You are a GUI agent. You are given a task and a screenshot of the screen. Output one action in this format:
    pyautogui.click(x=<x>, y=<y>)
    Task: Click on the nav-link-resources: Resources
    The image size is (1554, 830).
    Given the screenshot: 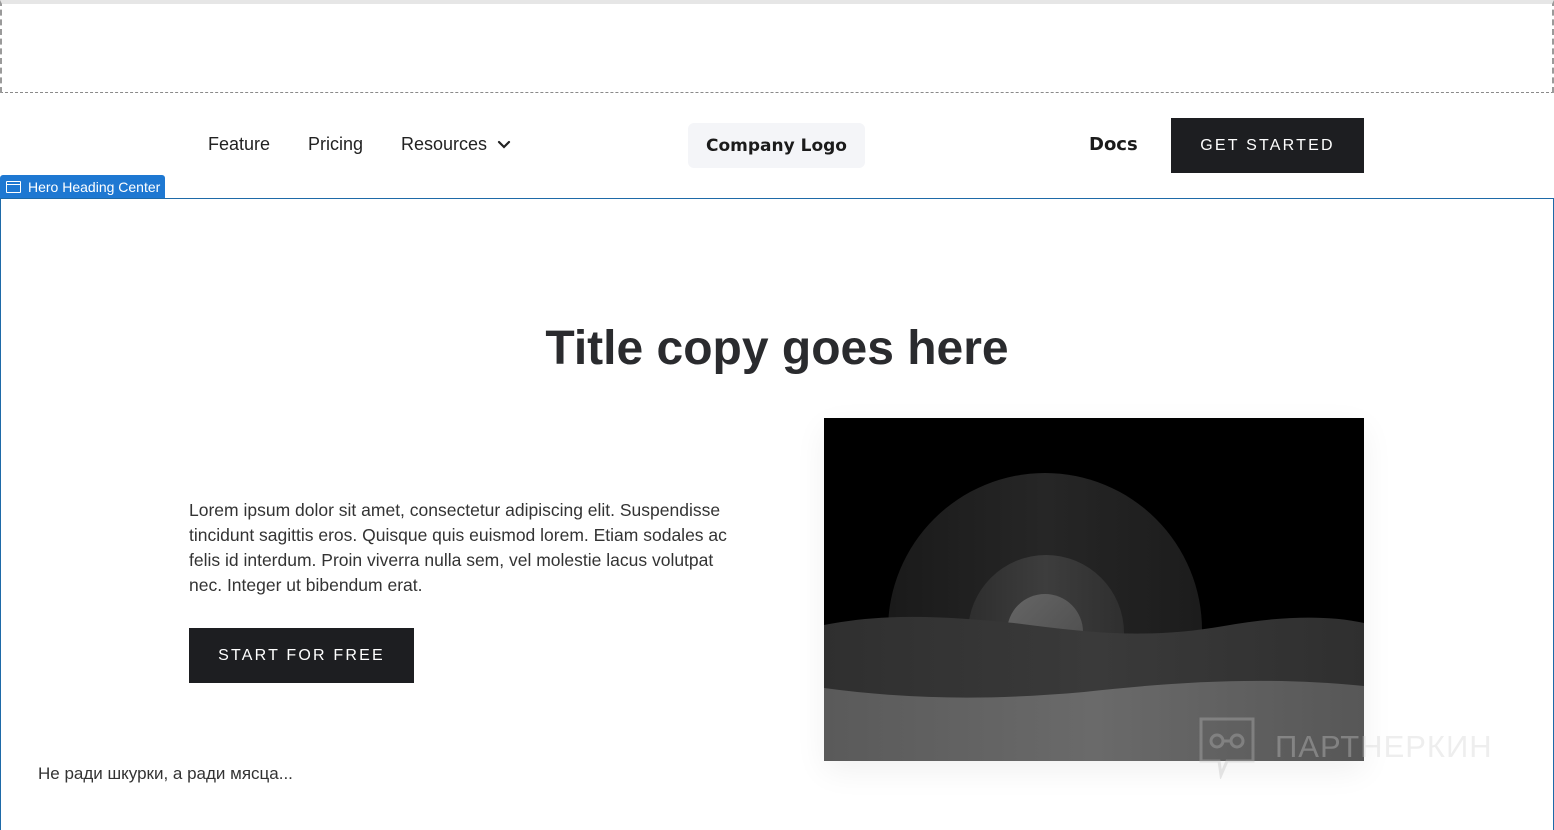 What is the action you would take?
    pyautogui.click(x=456, y=144)
    